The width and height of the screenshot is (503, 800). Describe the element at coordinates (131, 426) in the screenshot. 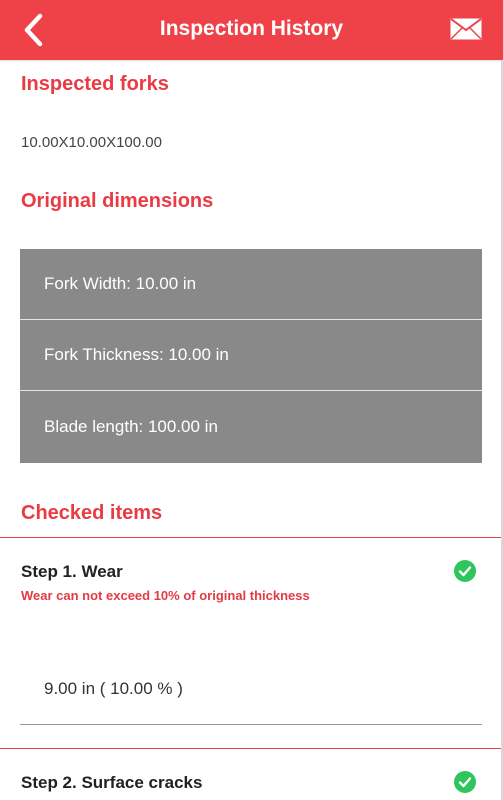

I see `dimension-row-blade-length: Blade length: 100.00 in` at that location.